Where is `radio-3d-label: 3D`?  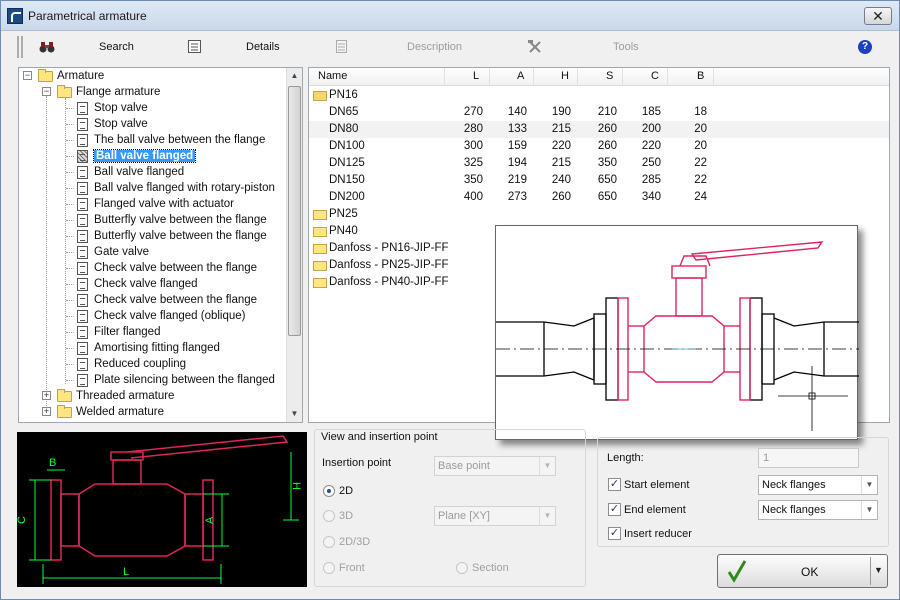 radio-3d-label: 3D is located at coordinates (346, 516).